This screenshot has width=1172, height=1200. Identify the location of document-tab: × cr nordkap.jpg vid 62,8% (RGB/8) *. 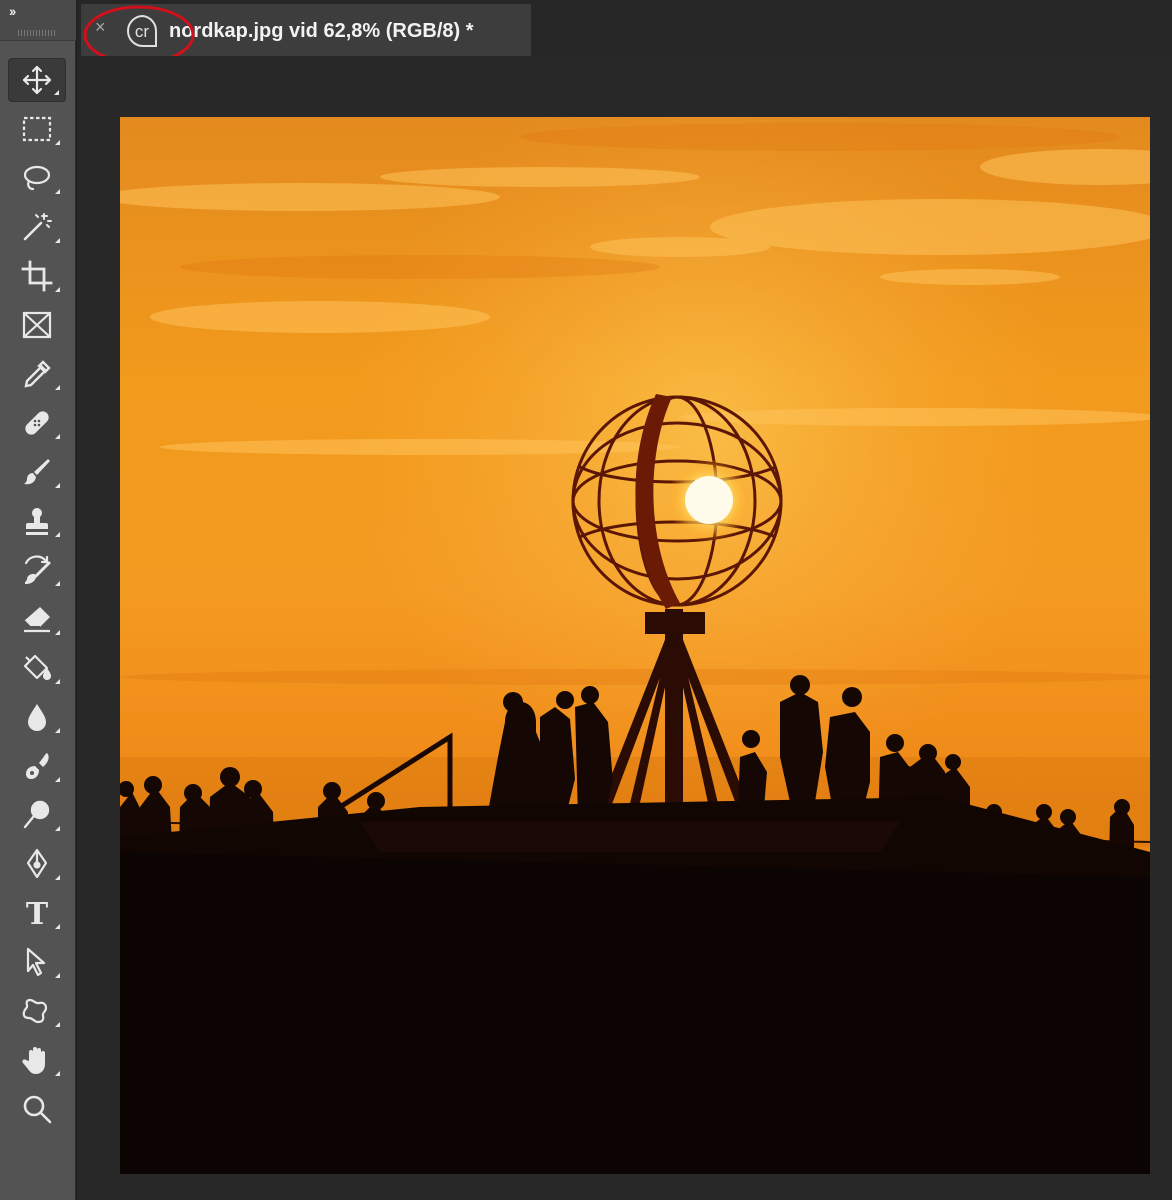
(306, 30).